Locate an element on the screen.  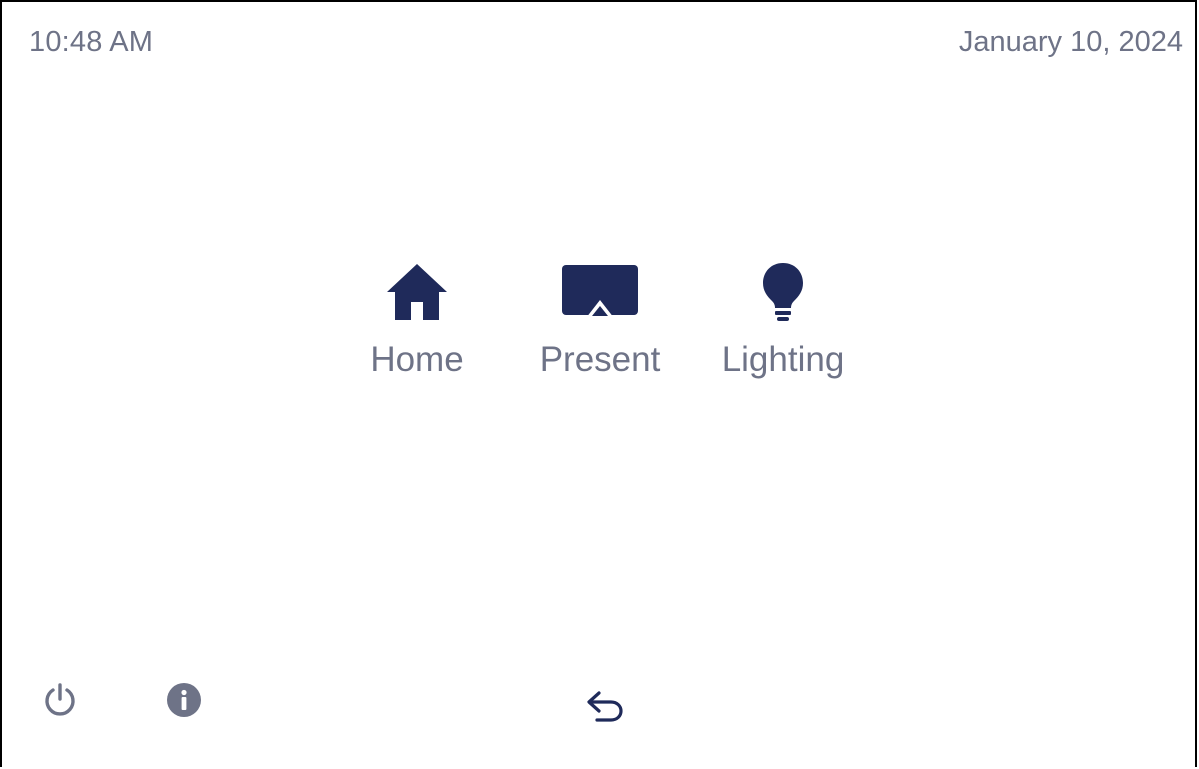
nav-item-lighting: Lighting is located at coordinates (783, 320).